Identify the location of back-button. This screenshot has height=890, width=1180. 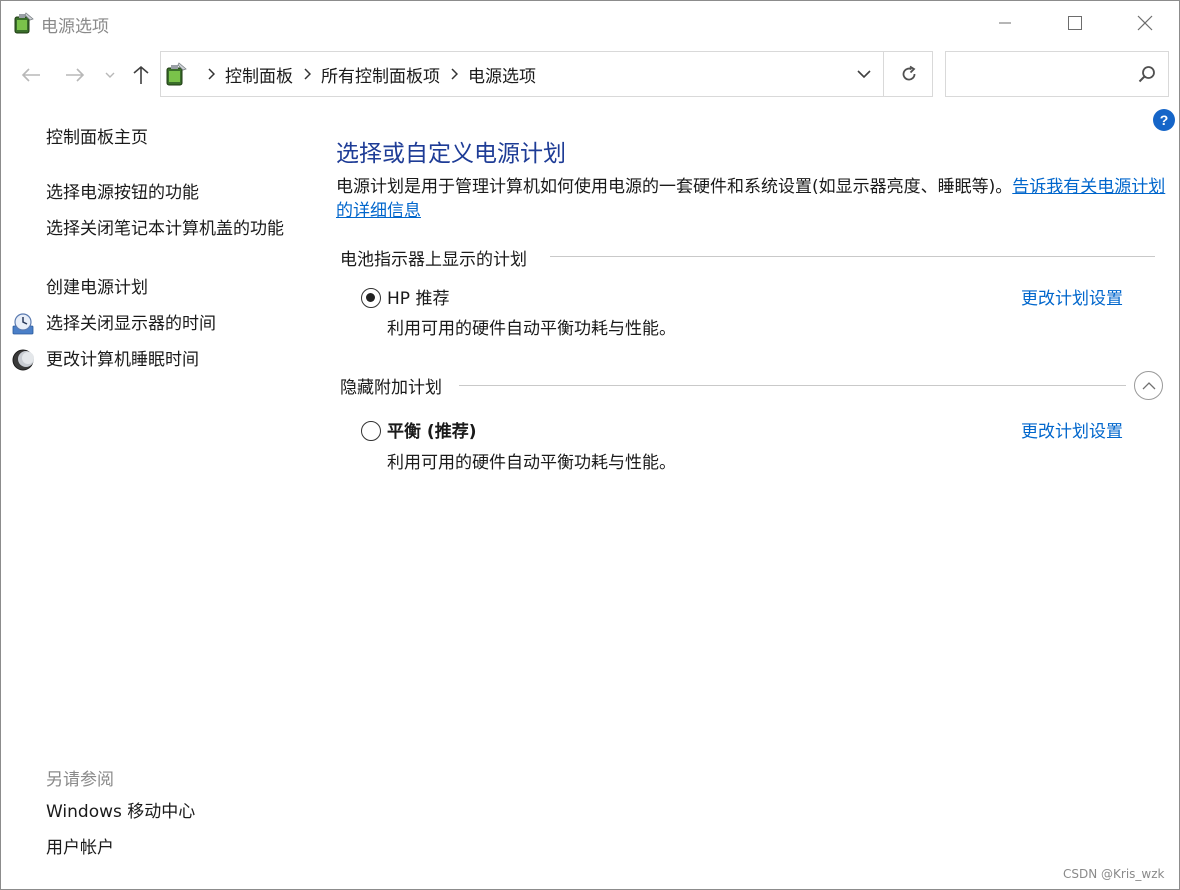
(31, 75).